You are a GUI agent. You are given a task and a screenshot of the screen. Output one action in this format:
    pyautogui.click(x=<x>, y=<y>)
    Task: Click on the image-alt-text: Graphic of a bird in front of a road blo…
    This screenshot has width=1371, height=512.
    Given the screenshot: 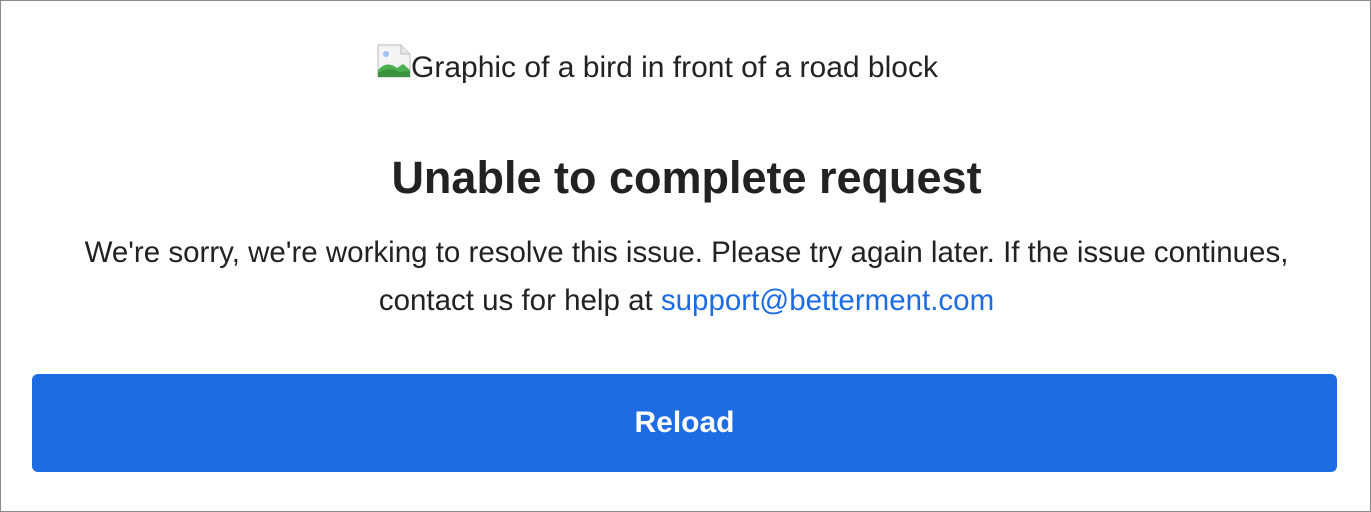 What is the action you would take?
    pyautogui.click(x=674, y=67)
    